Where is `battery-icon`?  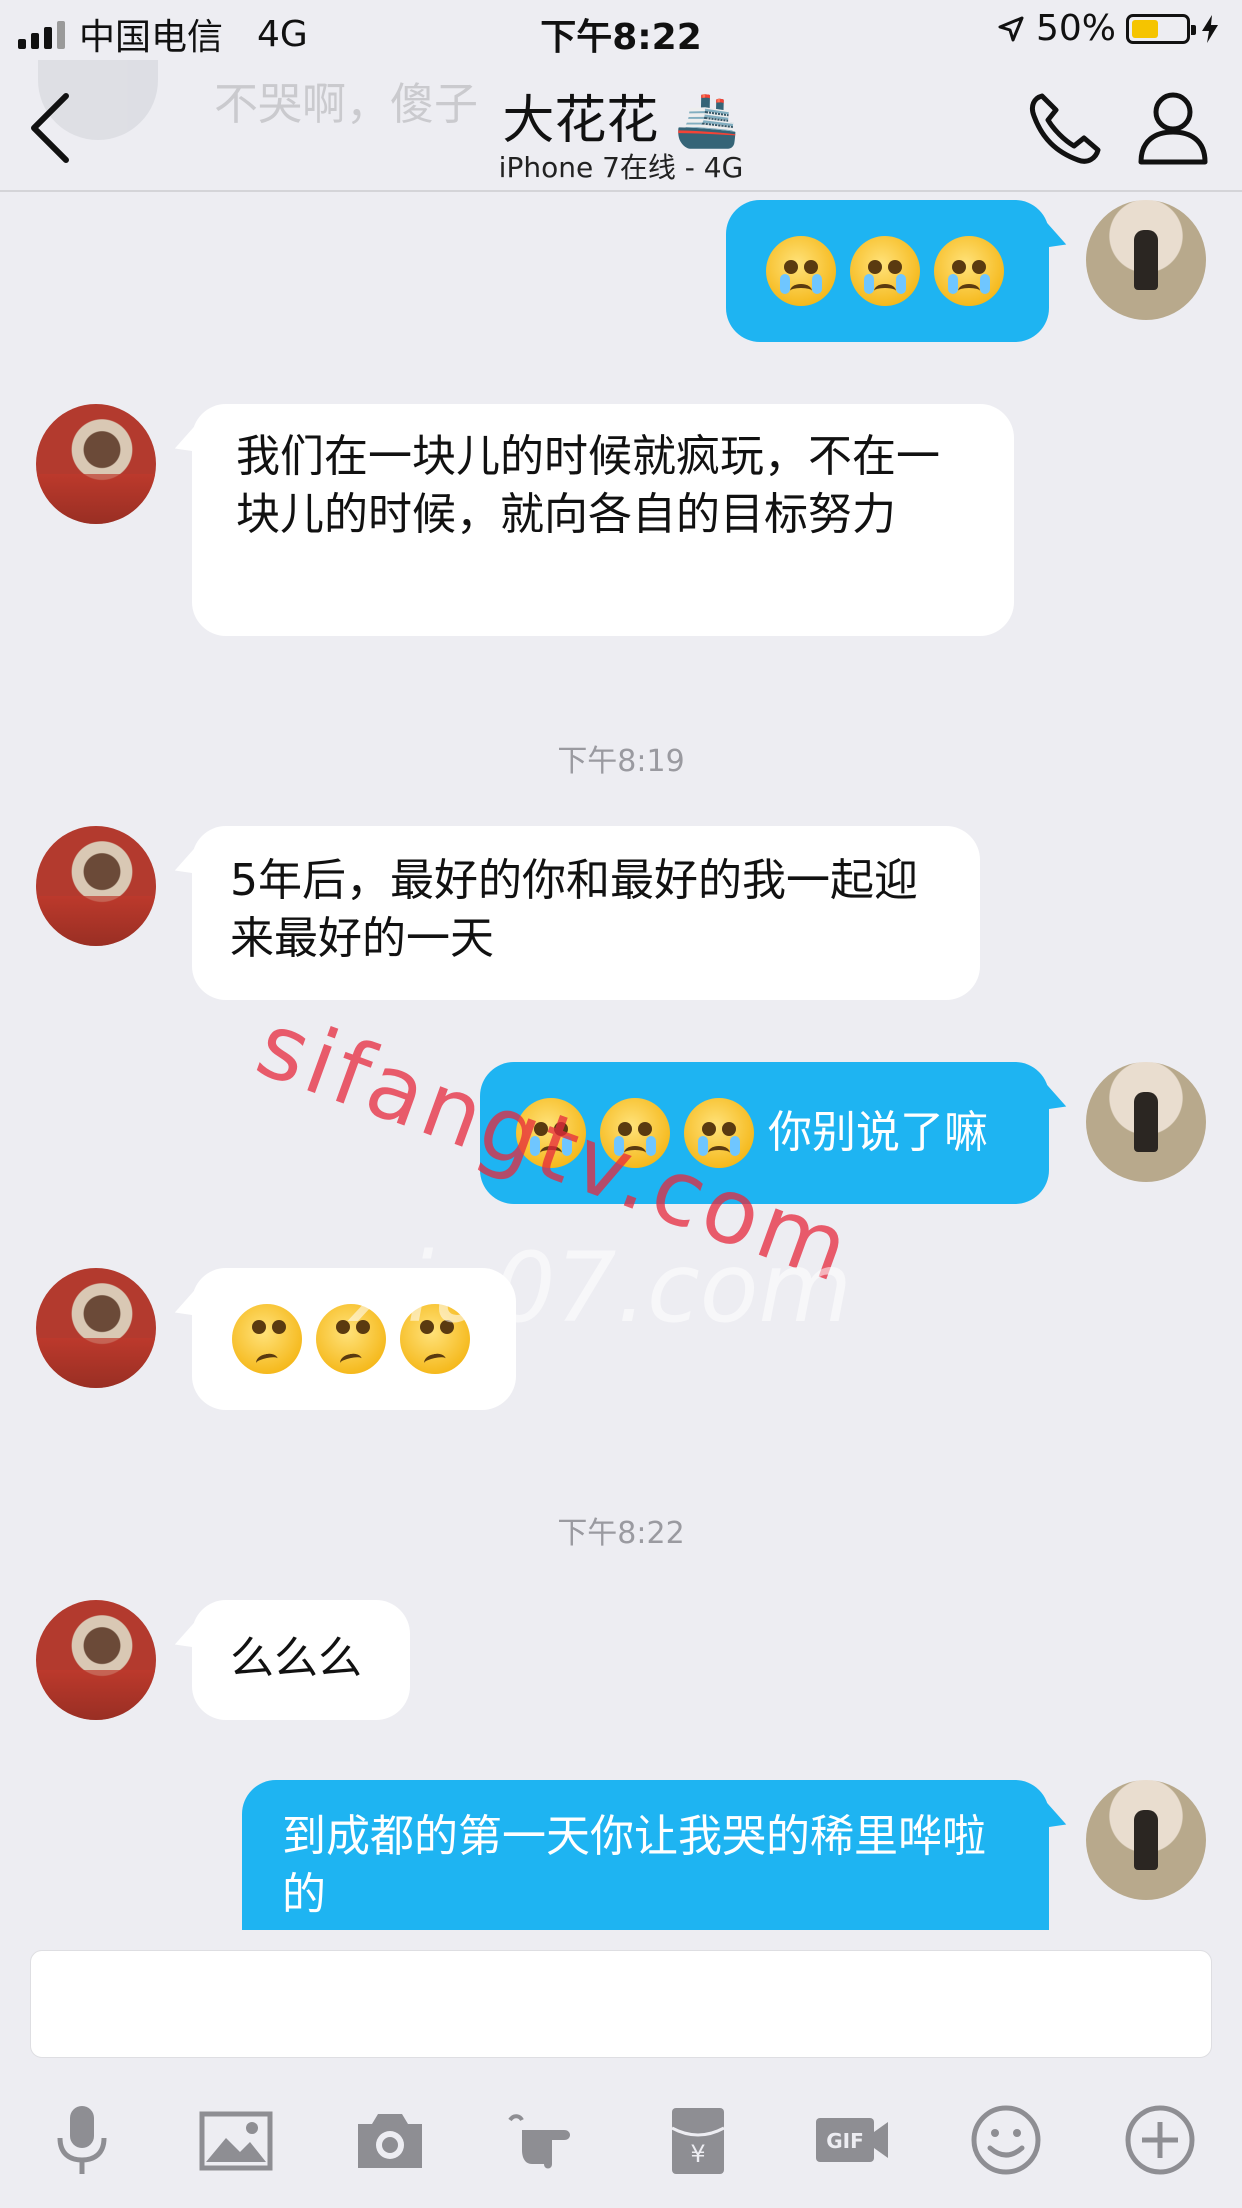
battery-icon is located at coordinates (1161, 28).